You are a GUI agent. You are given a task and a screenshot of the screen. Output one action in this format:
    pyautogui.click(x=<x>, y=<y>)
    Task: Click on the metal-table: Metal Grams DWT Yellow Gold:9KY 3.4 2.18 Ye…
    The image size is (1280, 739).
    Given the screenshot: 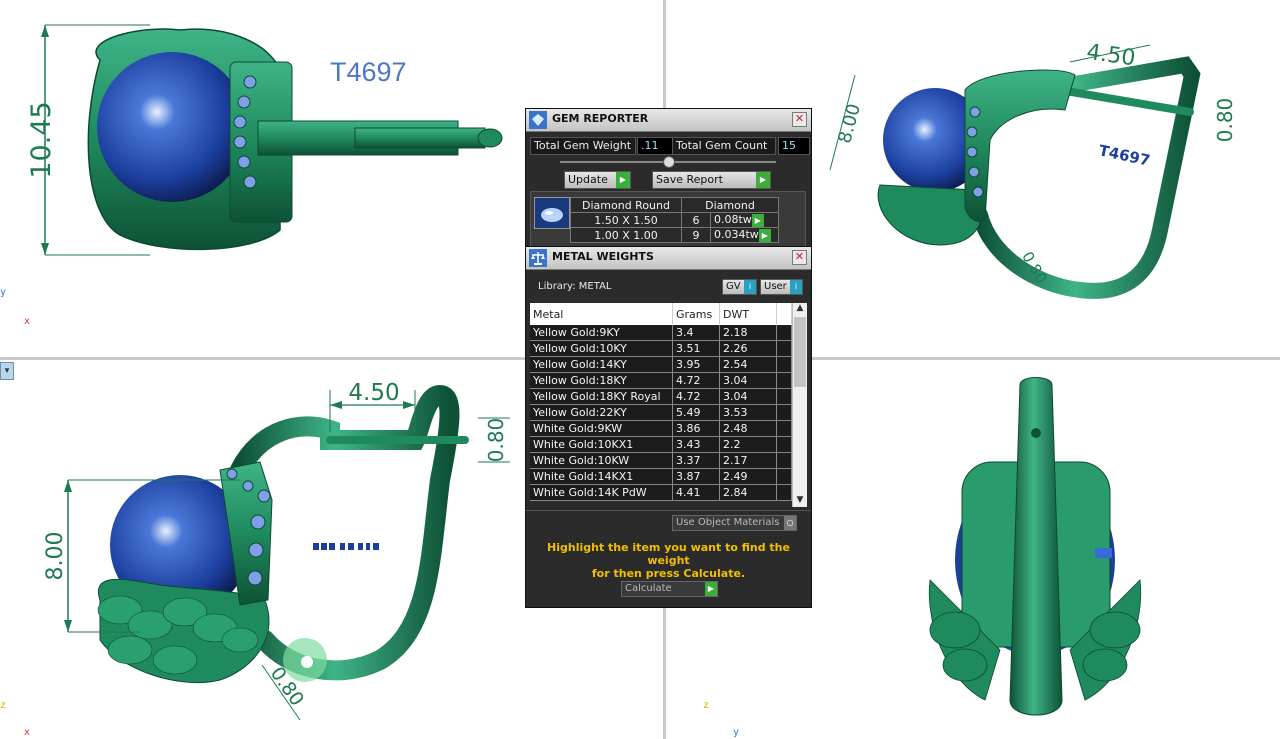 What is the action you would take?
    pyautogui.click(x=661, y=402)
    